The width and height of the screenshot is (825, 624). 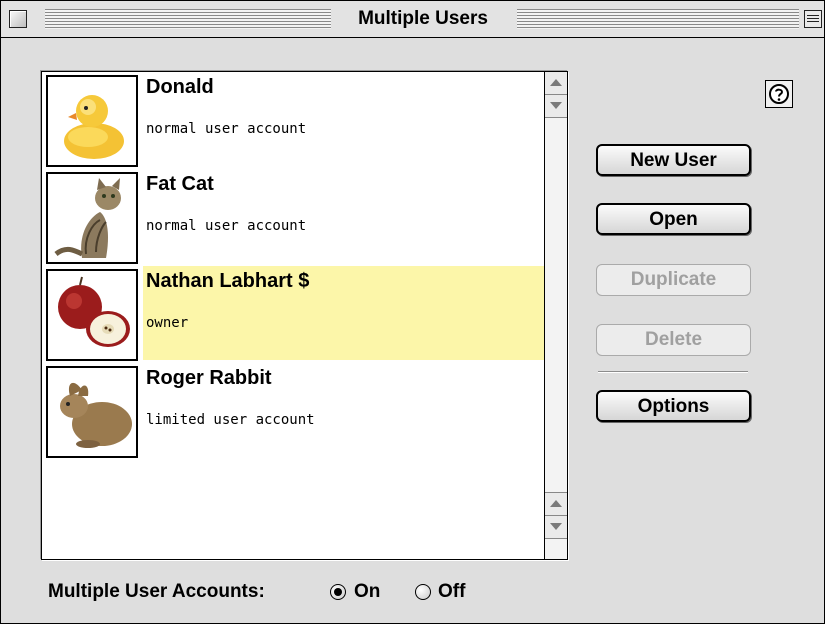 What do you see at coordinates (180, 87) in the screenshot?
I see `user-name: Donald` at bounding box center [180, 87].